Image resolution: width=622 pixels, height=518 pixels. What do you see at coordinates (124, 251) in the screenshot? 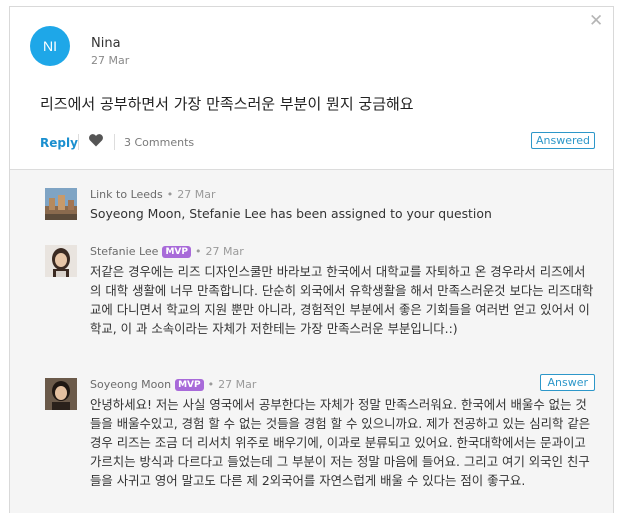
I see `commenter-name: Stefanie Lee` at bounding box center [124, 251].